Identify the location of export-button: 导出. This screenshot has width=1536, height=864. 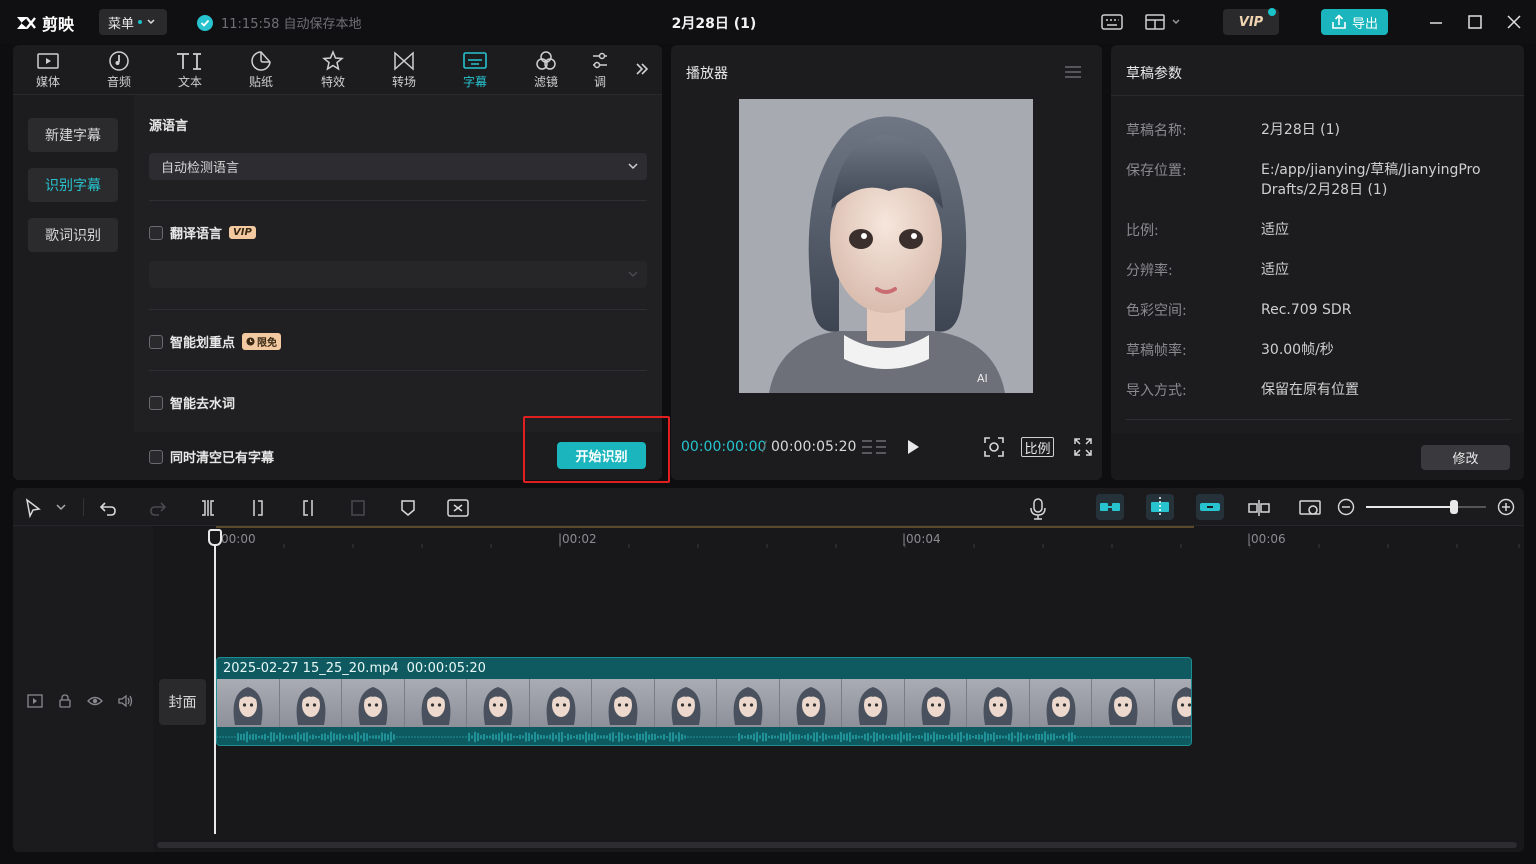
(1354, 22).